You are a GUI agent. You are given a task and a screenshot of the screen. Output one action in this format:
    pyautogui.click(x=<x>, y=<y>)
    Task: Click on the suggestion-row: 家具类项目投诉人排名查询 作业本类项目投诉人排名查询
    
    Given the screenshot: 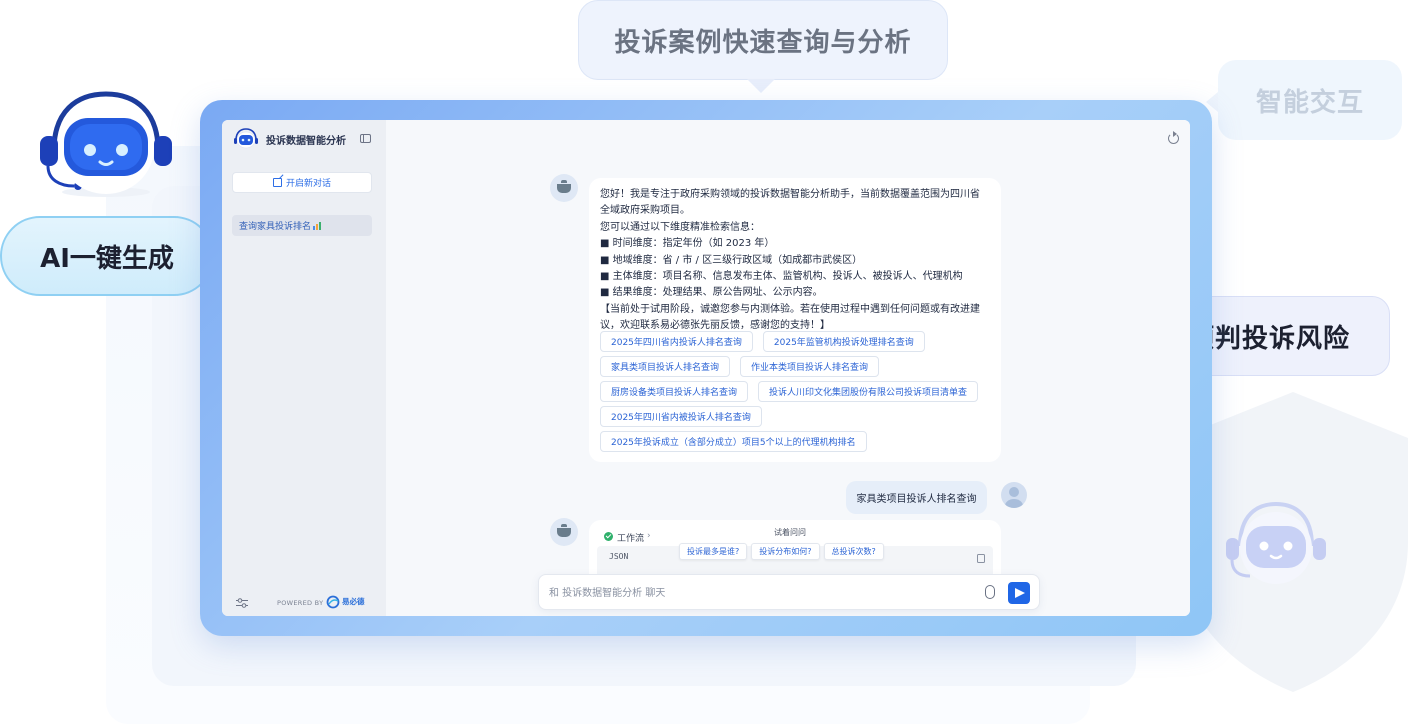 What is the action you would take?
    pyautogui.click(x=800, y=368)
    